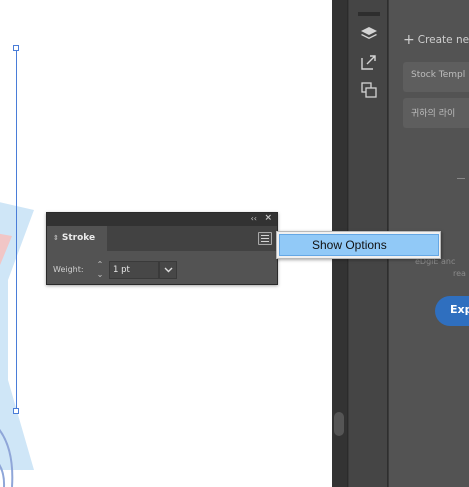 The width and height of the screenshot is (469, 487). Describe the element at coordinates (100, 273) in the screenshot. I see `stepper-down-icon: ⌃` at that location.